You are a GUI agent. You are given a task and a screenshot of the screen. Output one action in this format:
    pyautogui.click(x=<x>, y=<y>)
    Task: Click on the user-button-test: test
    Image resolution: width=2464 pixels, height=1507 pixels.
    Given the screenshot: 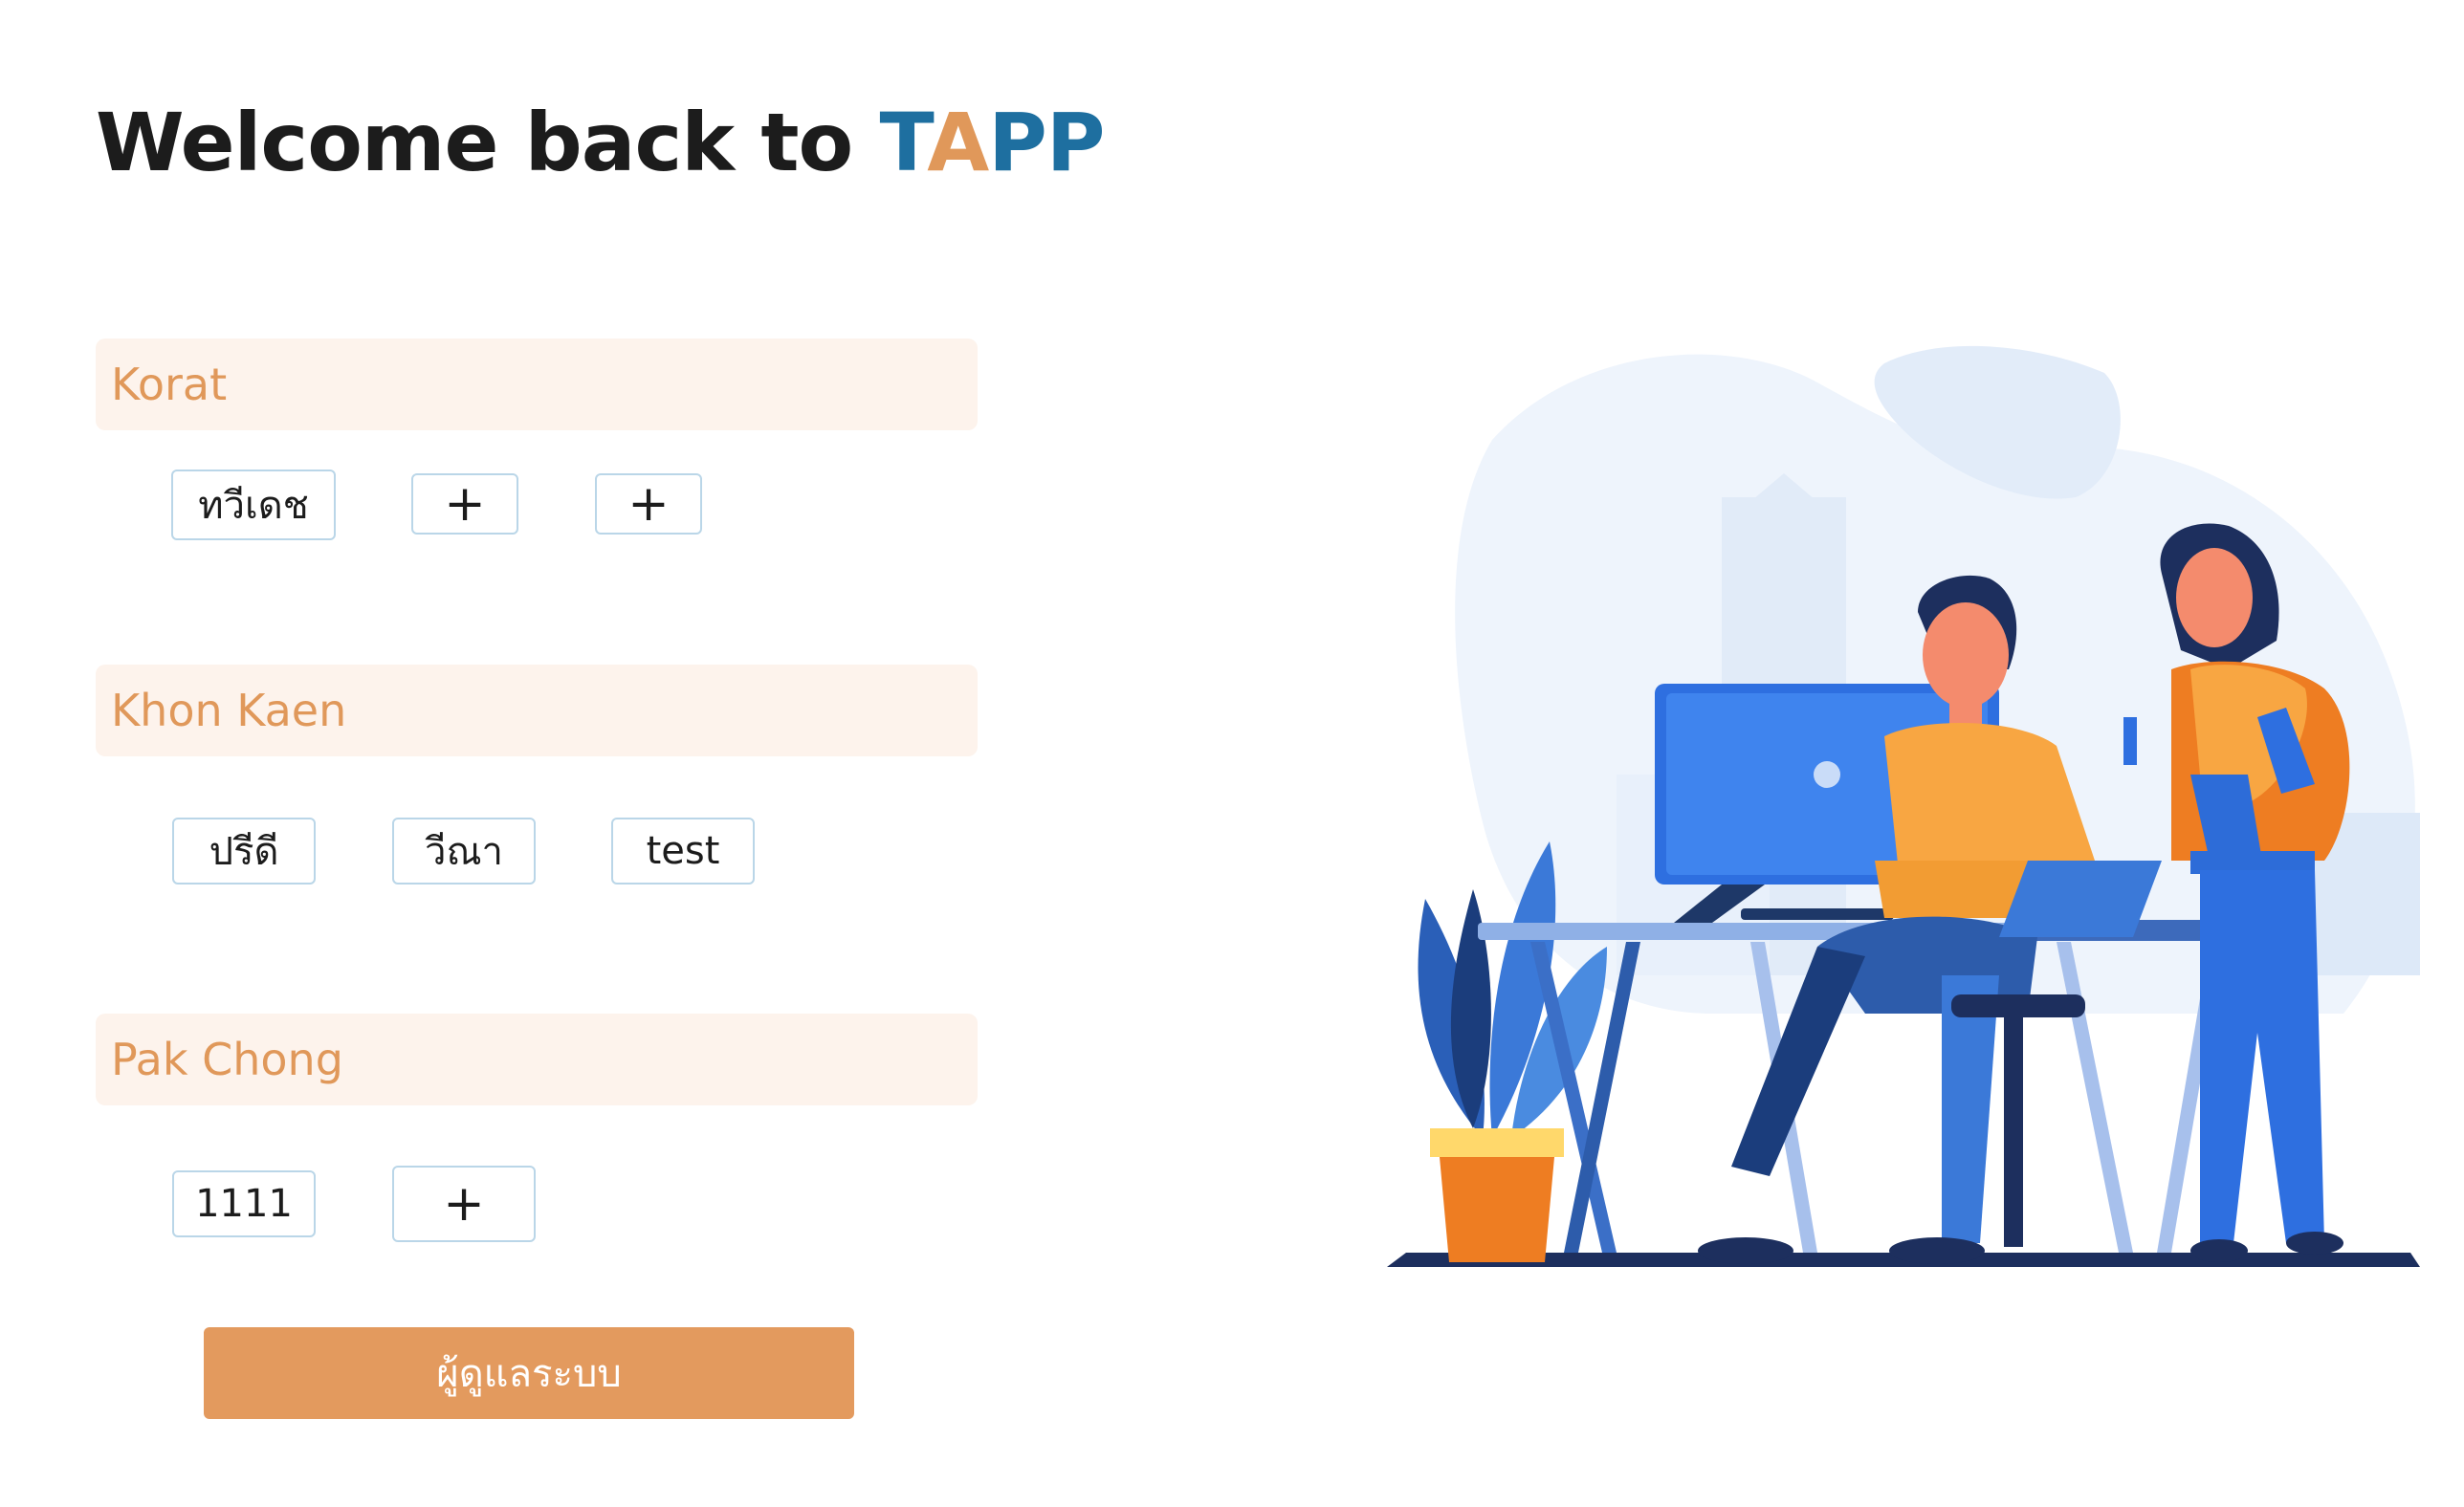 What is the action you would take?
    pyautogui.click(x=683, y=852)
    